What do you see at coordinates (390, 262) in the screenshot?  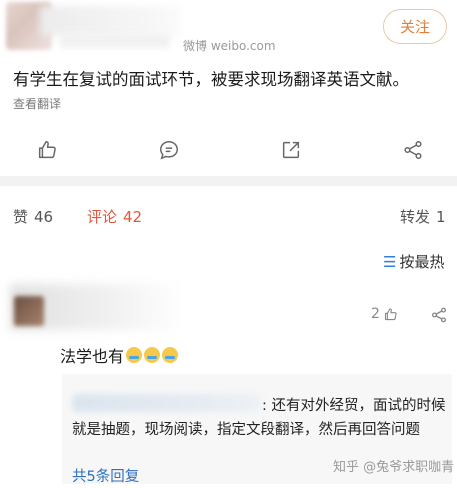 I see `sort-icon: ☰` at bounding box center [390, 262].